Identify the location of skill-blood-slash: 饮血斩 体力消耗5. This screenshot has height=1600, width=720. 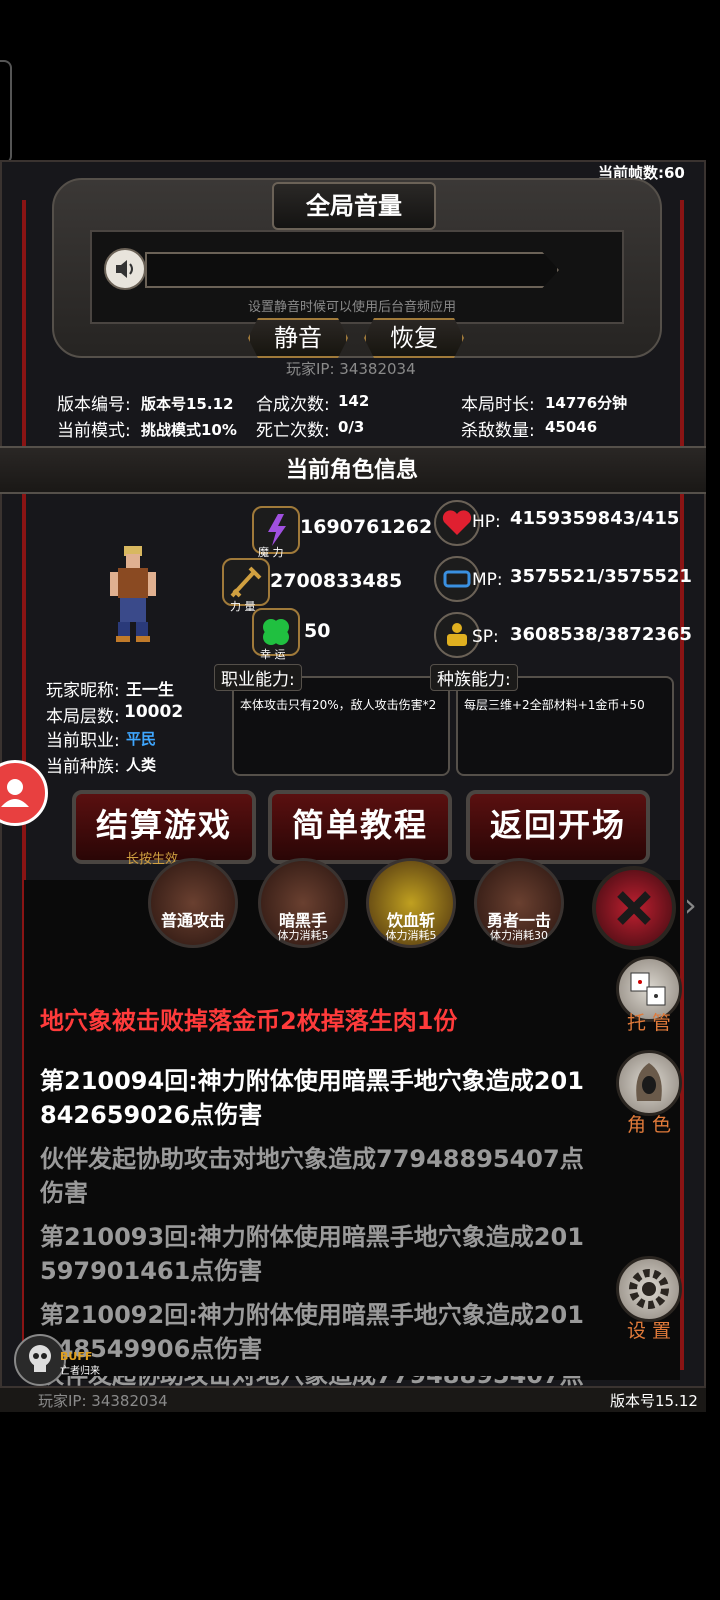
(411, 903).